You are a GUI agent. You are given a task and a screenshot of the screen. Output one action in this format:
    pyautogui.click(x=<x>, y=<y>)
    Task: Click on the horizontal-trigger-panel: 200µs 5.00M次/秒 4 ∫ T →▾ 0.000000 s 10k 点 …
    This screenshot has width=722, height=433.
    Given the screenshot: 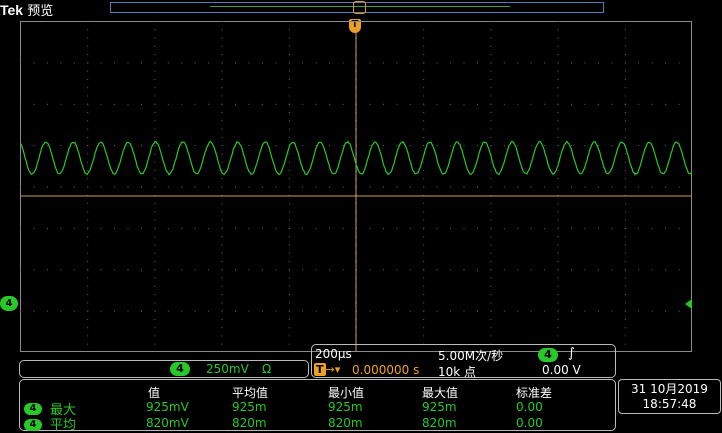 What is the action you would take?
    pyautogui.click(x=463, y=361)
    